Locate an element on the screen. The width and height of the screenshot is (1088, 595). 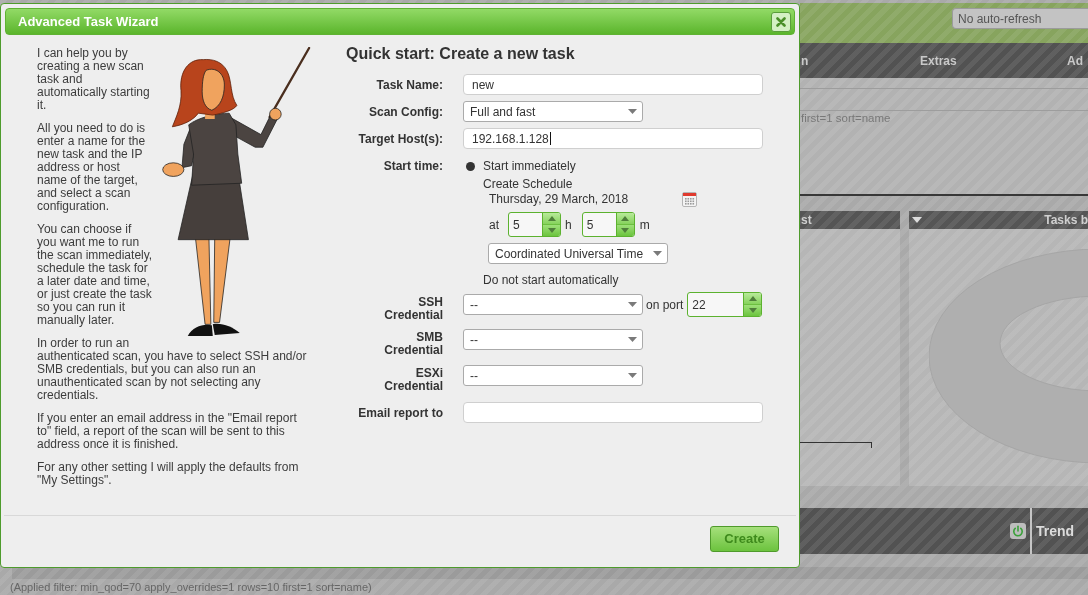
hour-spinner: 5 is located at coordinates (534, 224).